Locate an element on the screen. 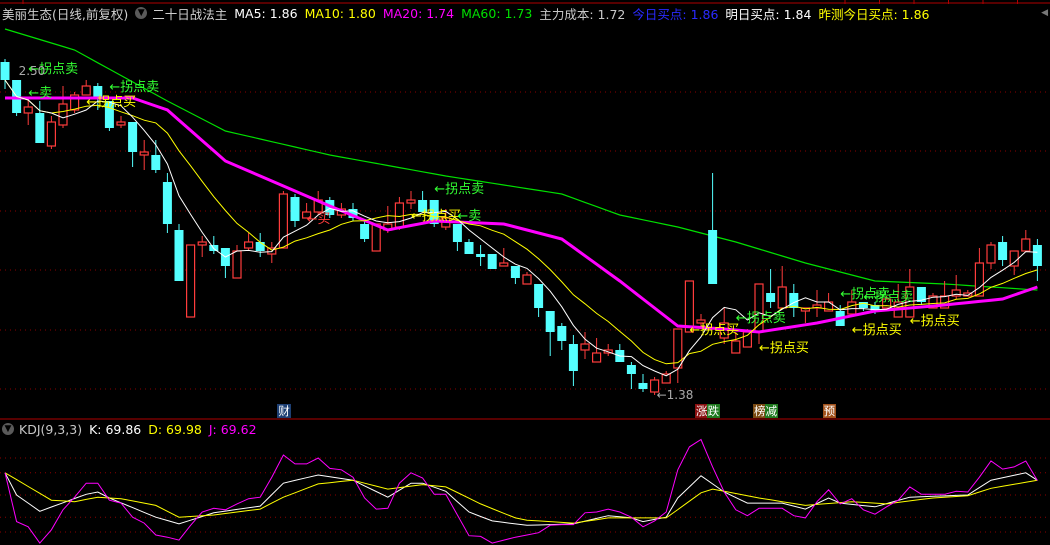  price-extreme-label: 2.50 is located at coordinates (32, 71).